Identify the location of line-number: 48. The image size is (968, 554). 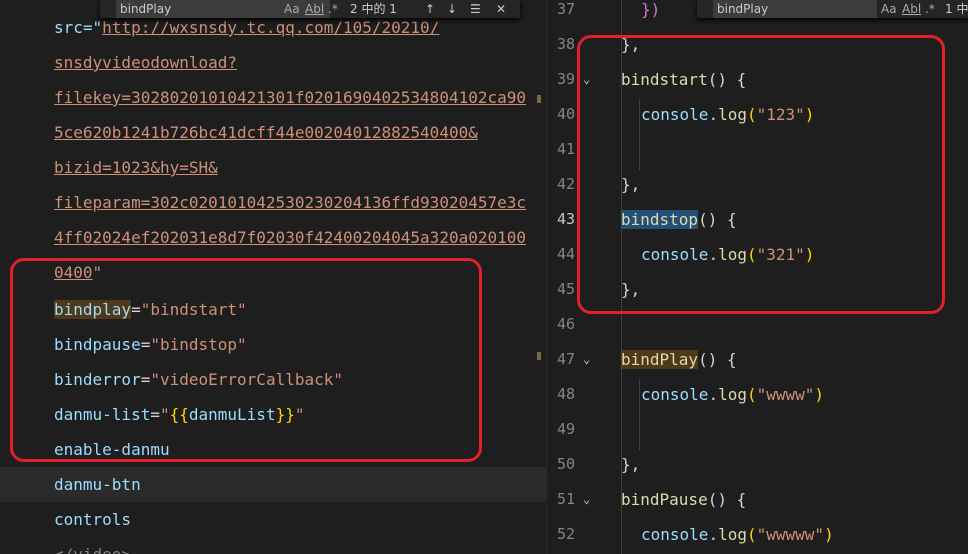
(565, 394).